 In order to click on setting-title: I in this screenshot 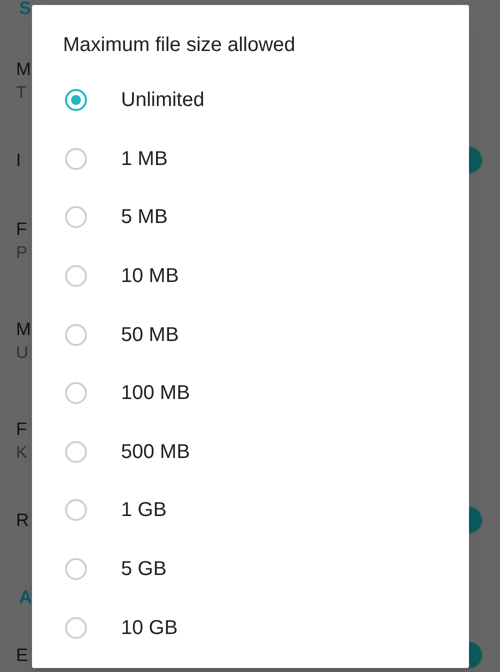, I will do `click(19, 160)`.